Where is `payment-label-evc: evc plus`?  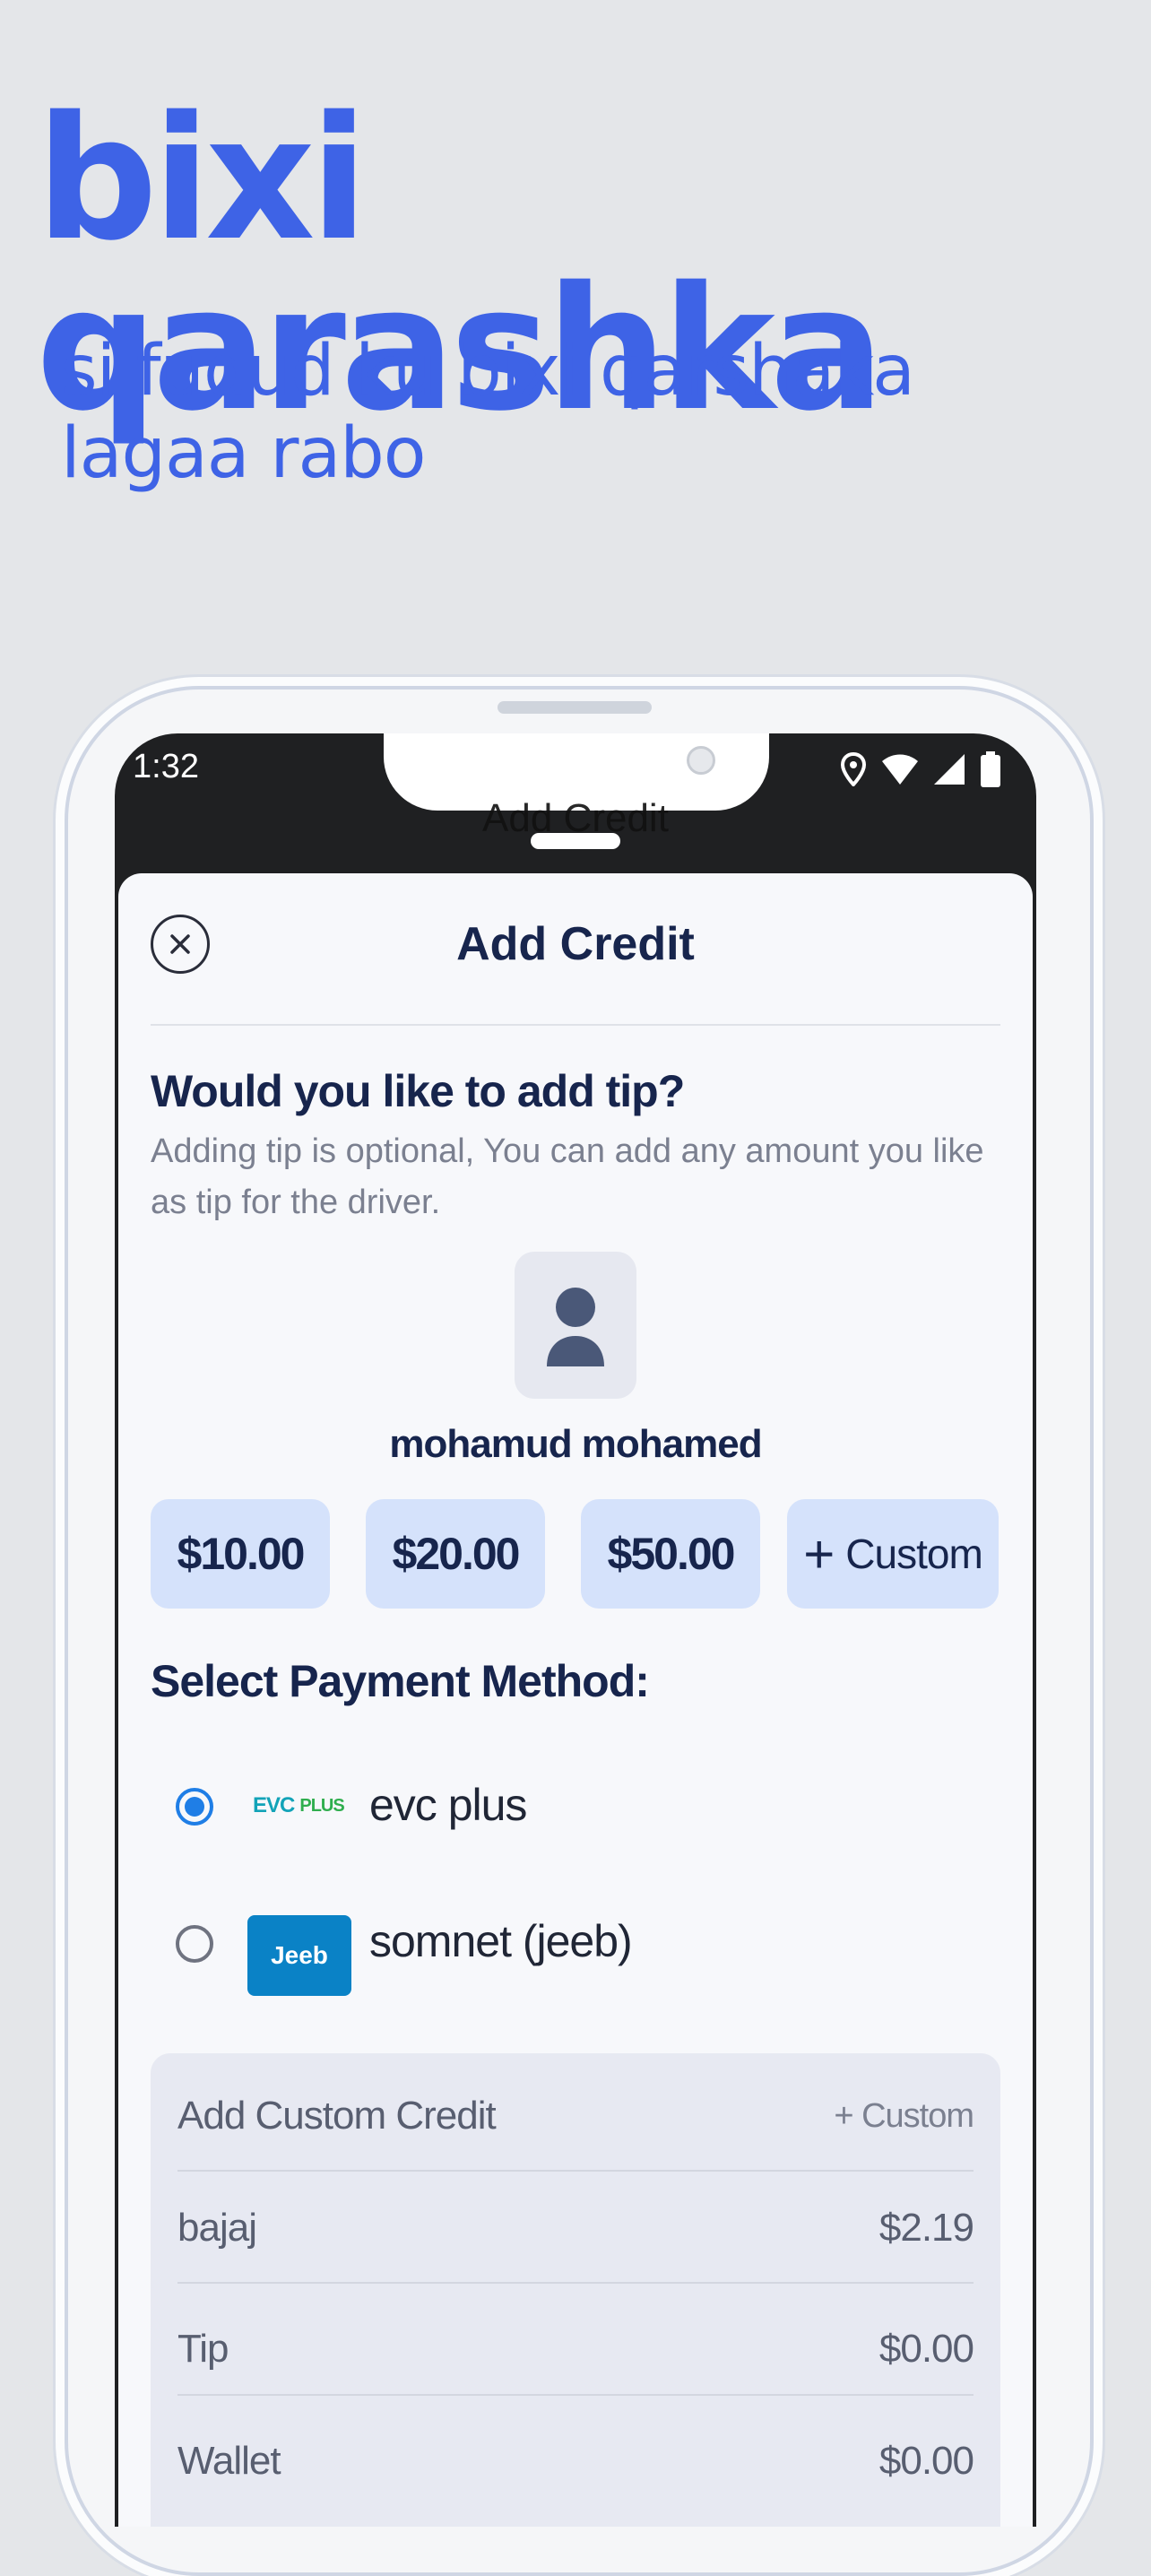
payment-label-evc: evc plus is located at coordinates (448, 1805).